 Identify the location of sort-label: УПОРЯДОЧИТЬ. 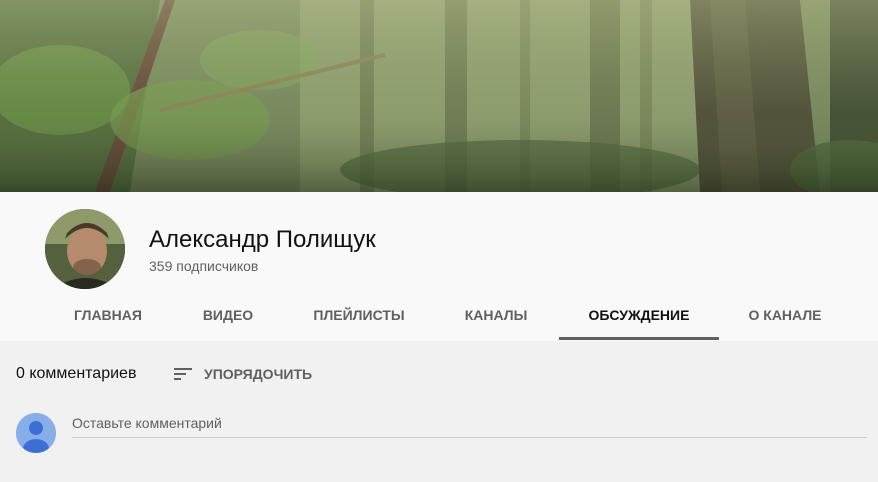
(258, 374).